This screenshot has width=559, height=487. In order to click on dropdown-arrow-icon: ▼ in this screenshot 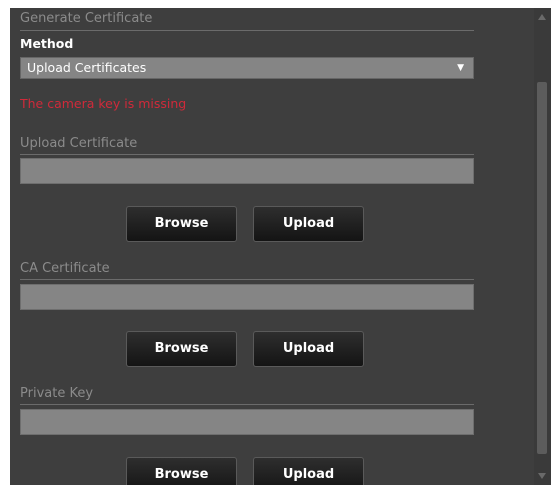, I will do `click(460, 68)`.